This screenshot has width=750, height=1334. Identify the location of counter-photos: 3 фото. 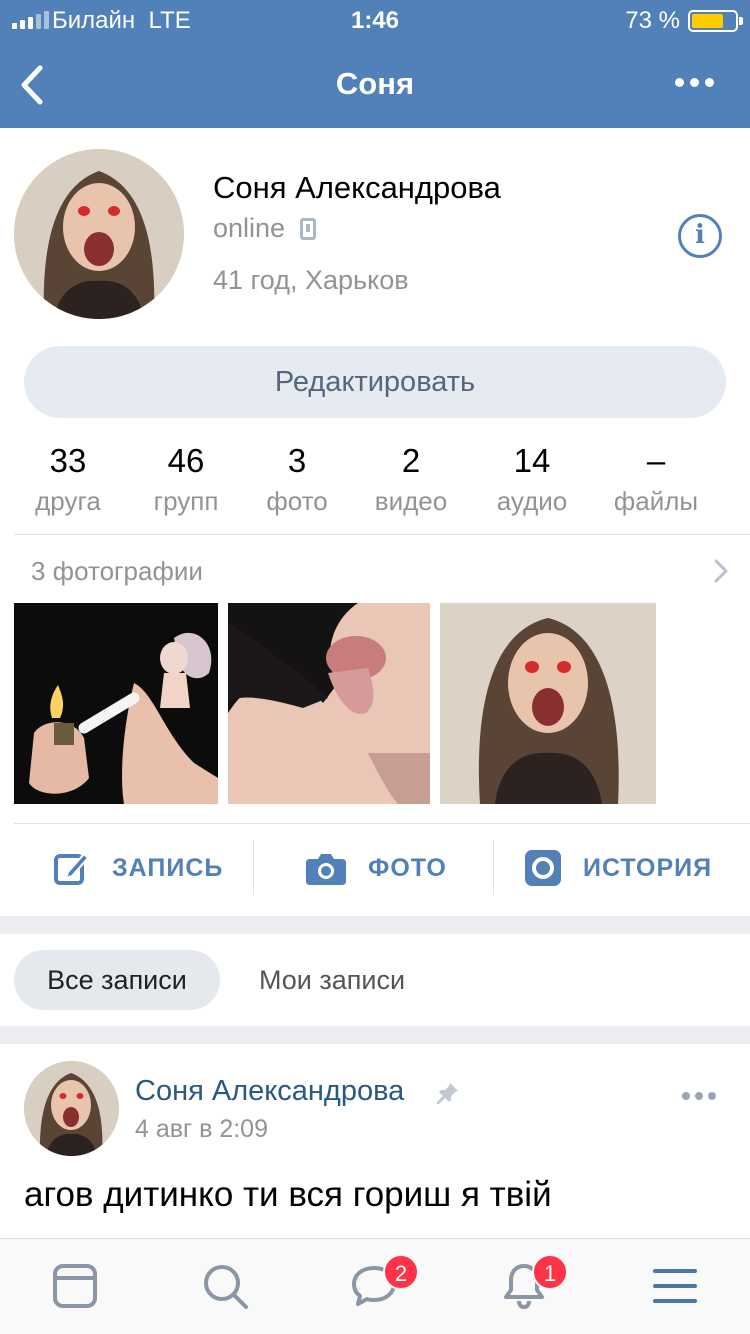
(297, 479).